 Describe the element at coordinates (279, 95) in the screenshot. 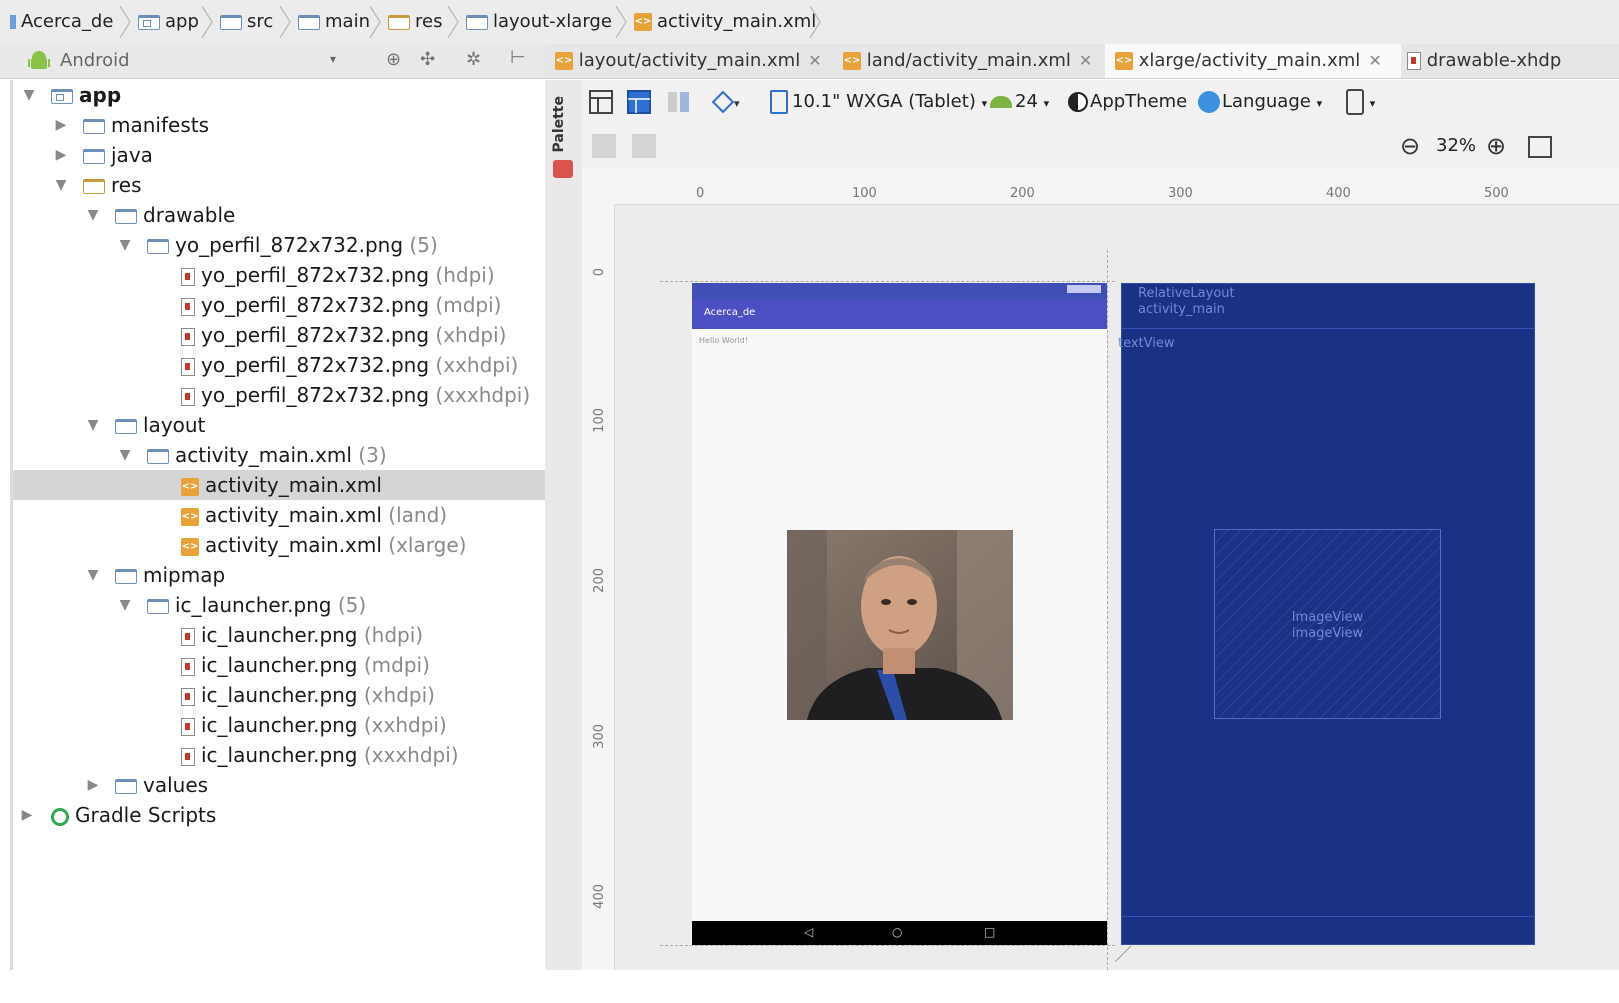

I see `tree-item-app: ▼ app` at that location.